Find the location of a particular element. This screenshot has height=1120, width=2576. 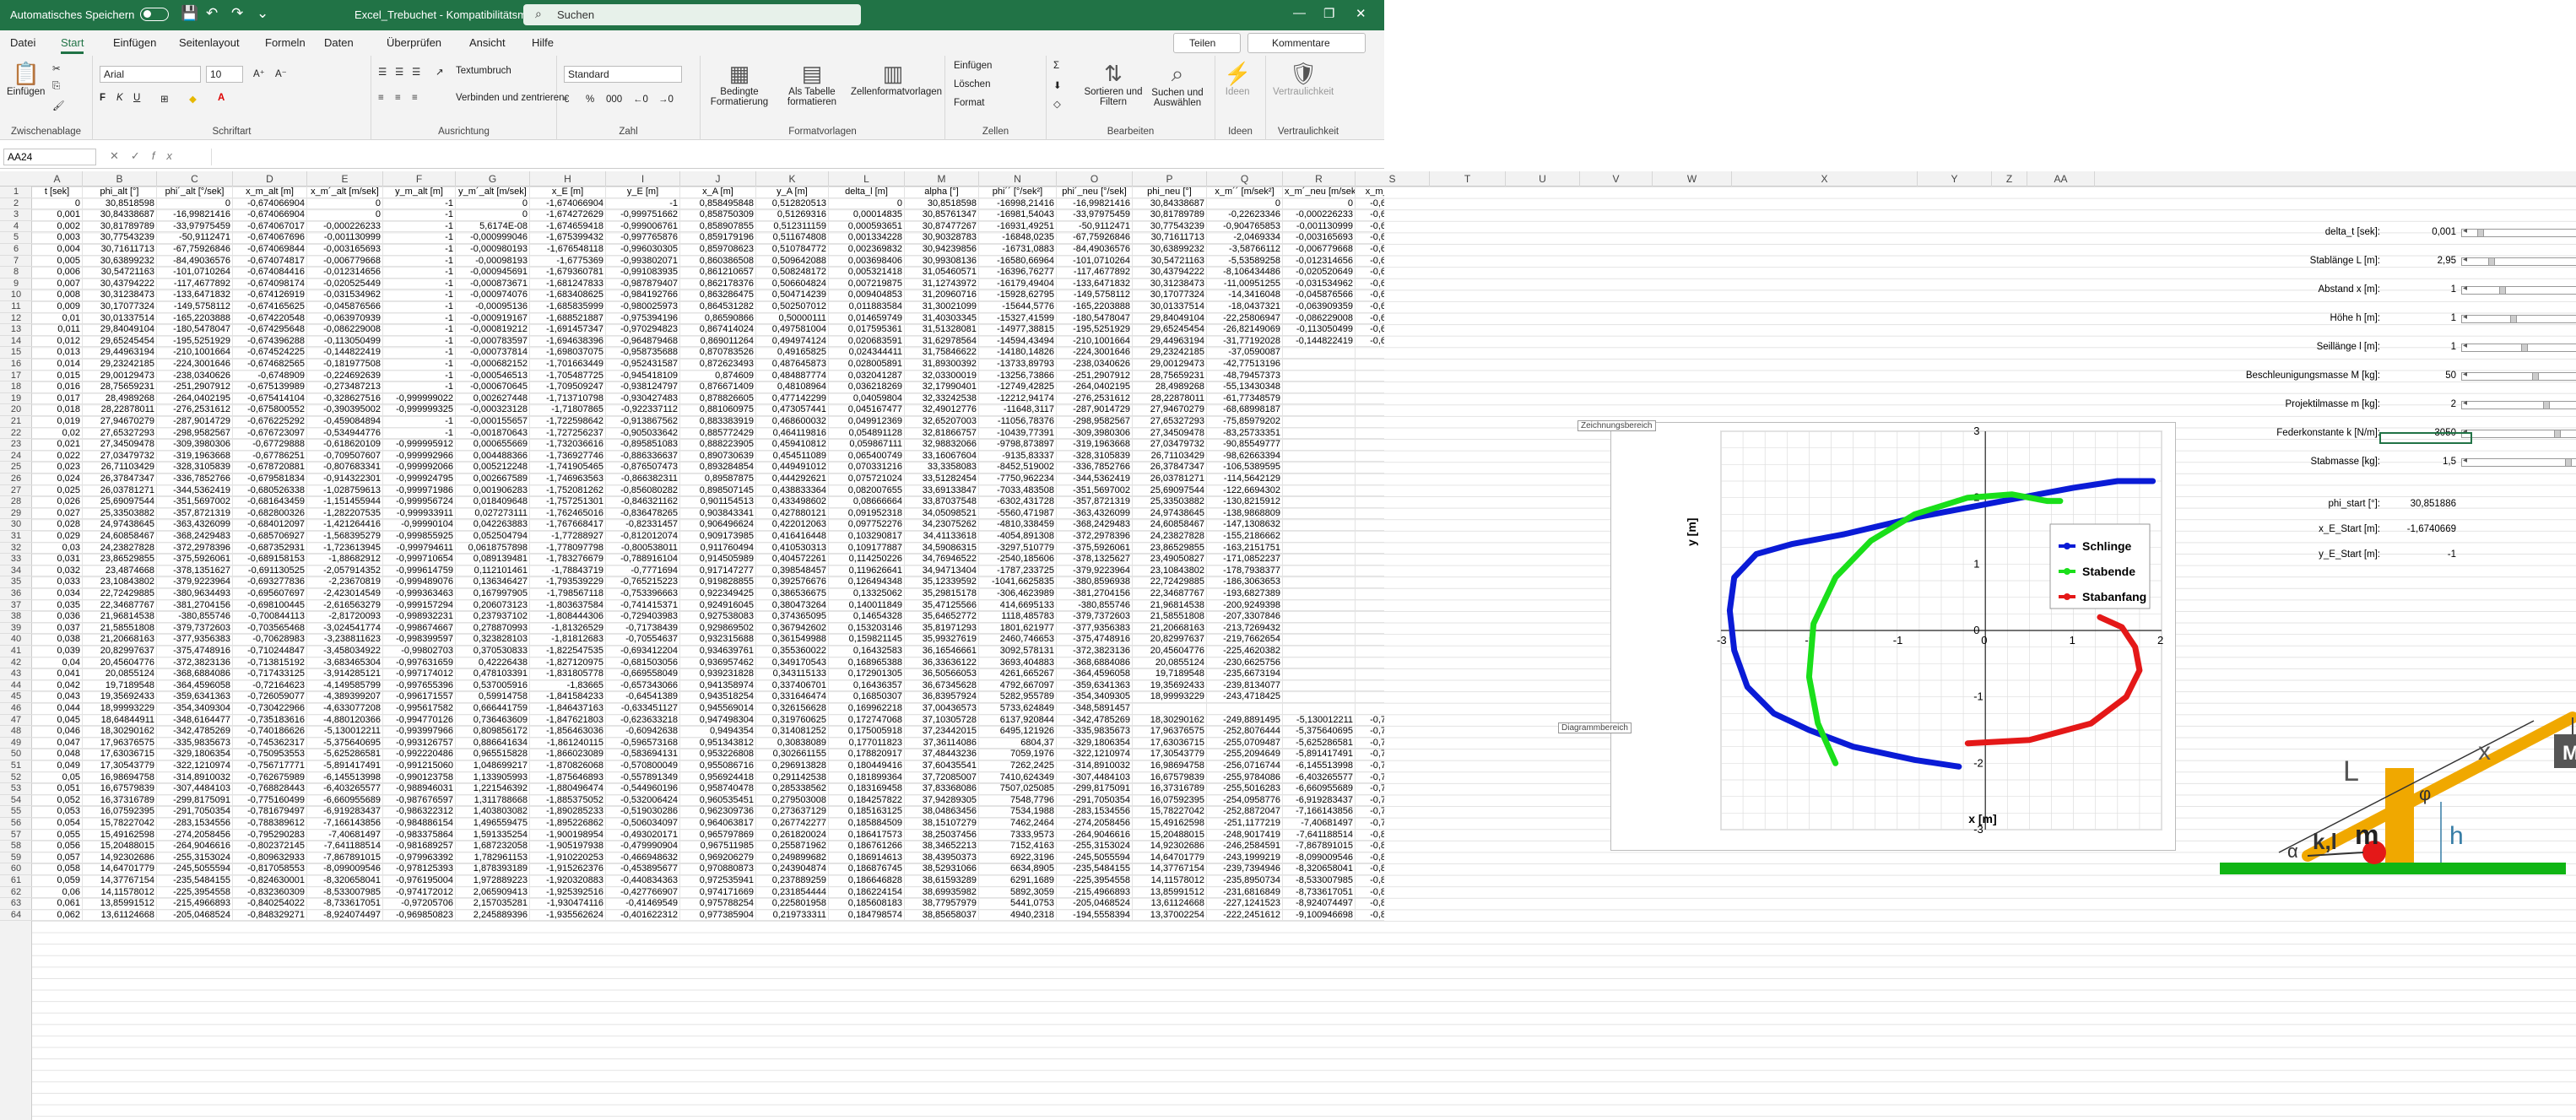

table-cell: 27,34509478 is located at coordinates (120, 445).